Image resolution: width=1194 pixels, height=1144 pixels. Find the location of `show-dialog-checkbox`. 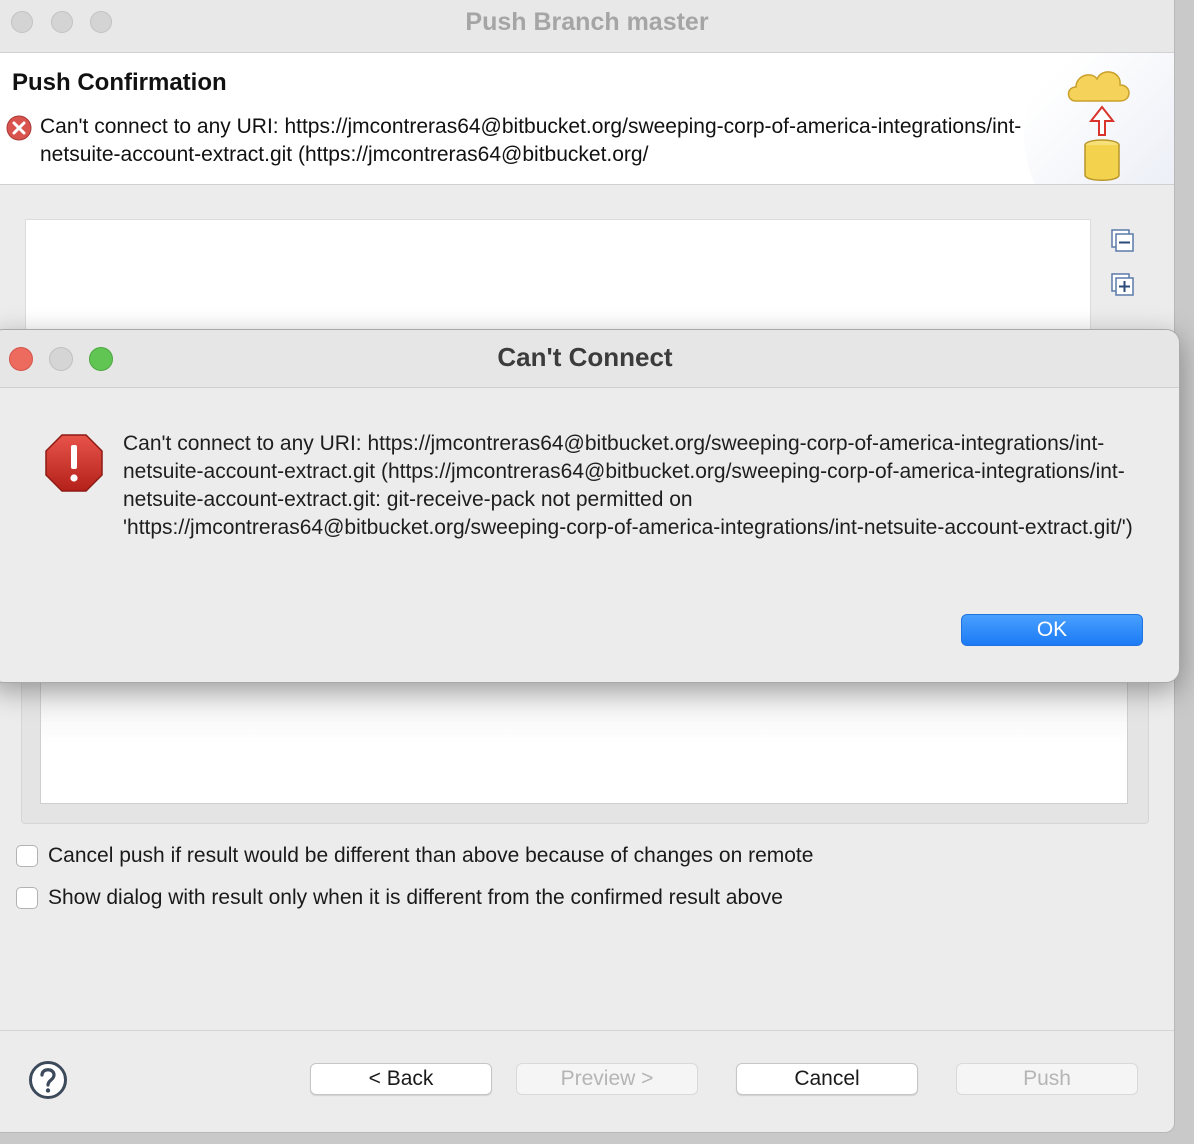

show-dialog-checkbox is located at coordinates (27, 898).